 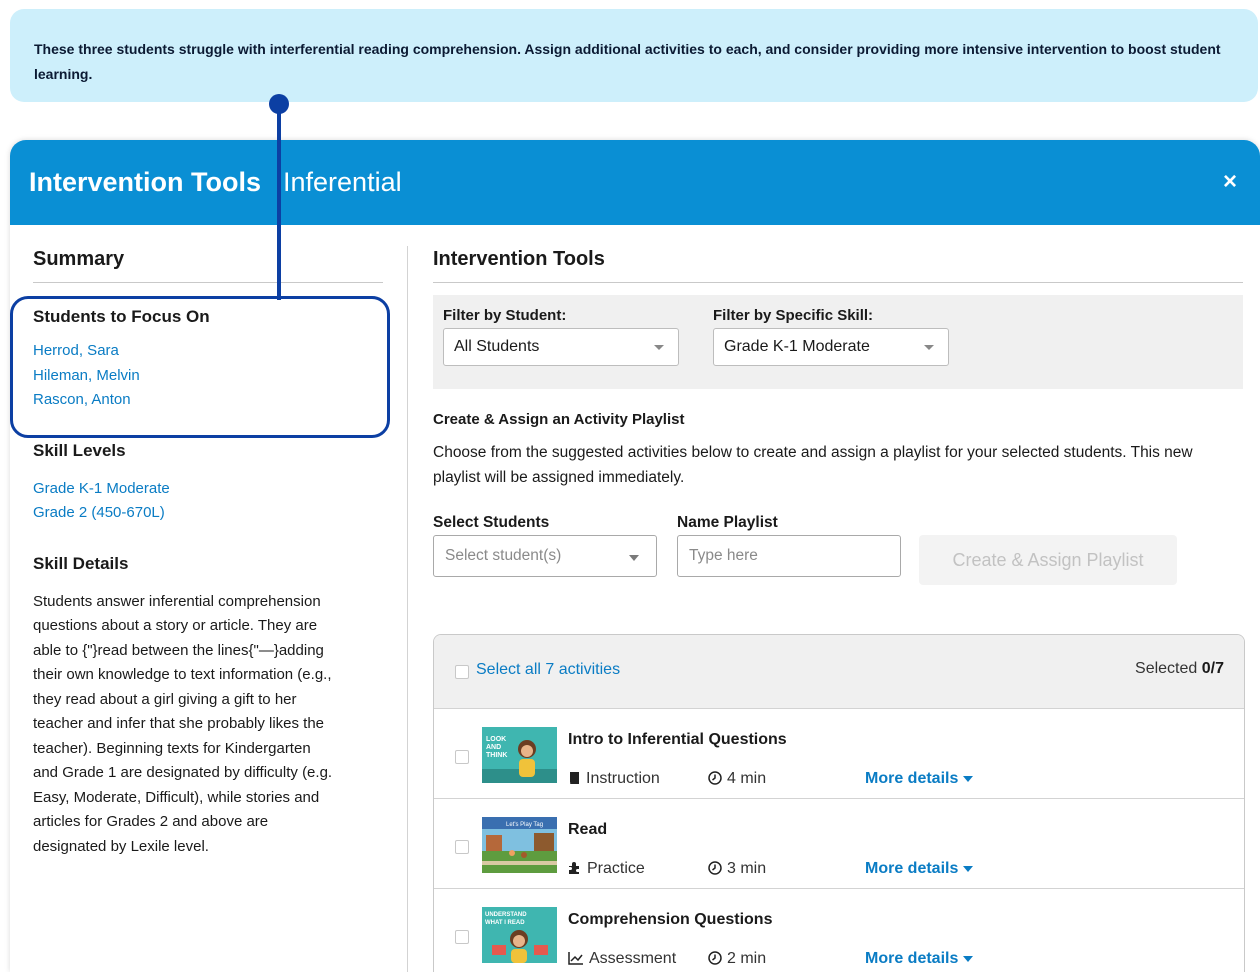 I want to click on activity-type: Assessment, so click(x=622, y=959).